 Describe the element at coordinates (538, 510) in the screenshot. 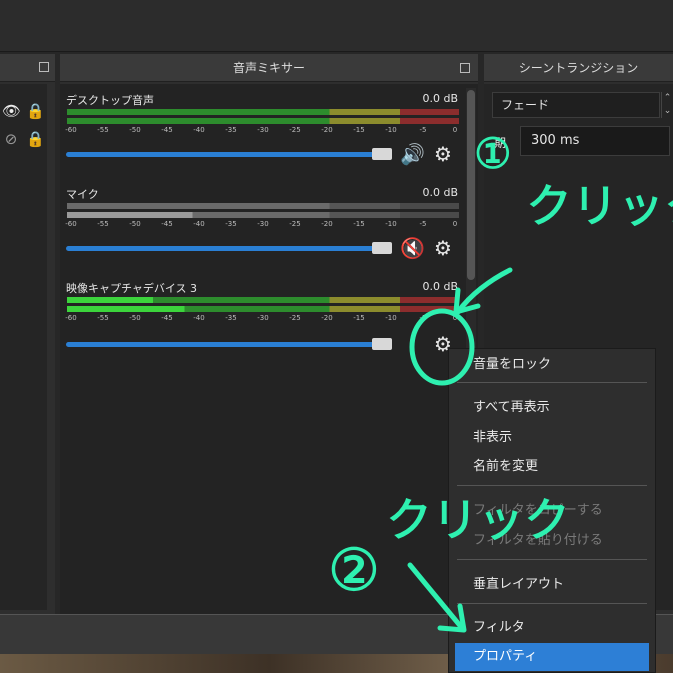

I see `menu-item-copy-filters: フィルタをコピーする` at that location.